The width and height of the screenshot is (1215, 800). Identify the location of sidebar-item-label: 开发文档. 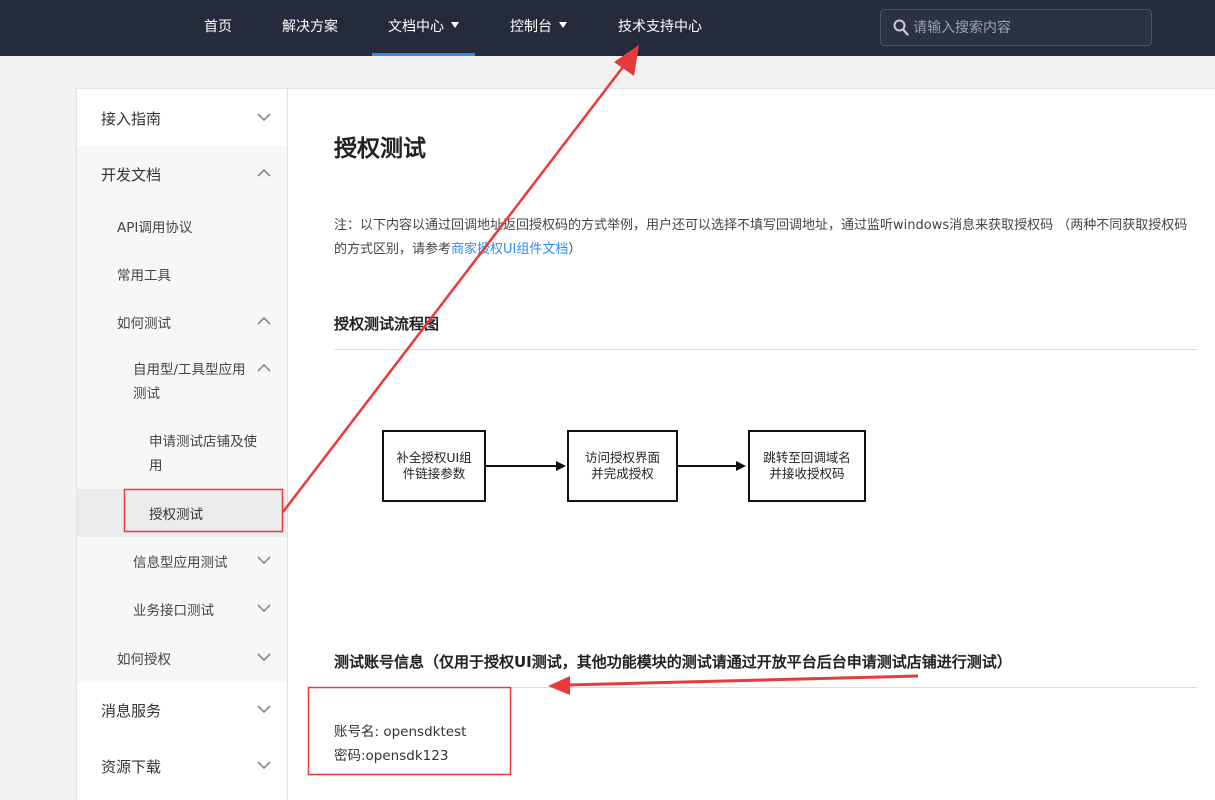
(131, 175).